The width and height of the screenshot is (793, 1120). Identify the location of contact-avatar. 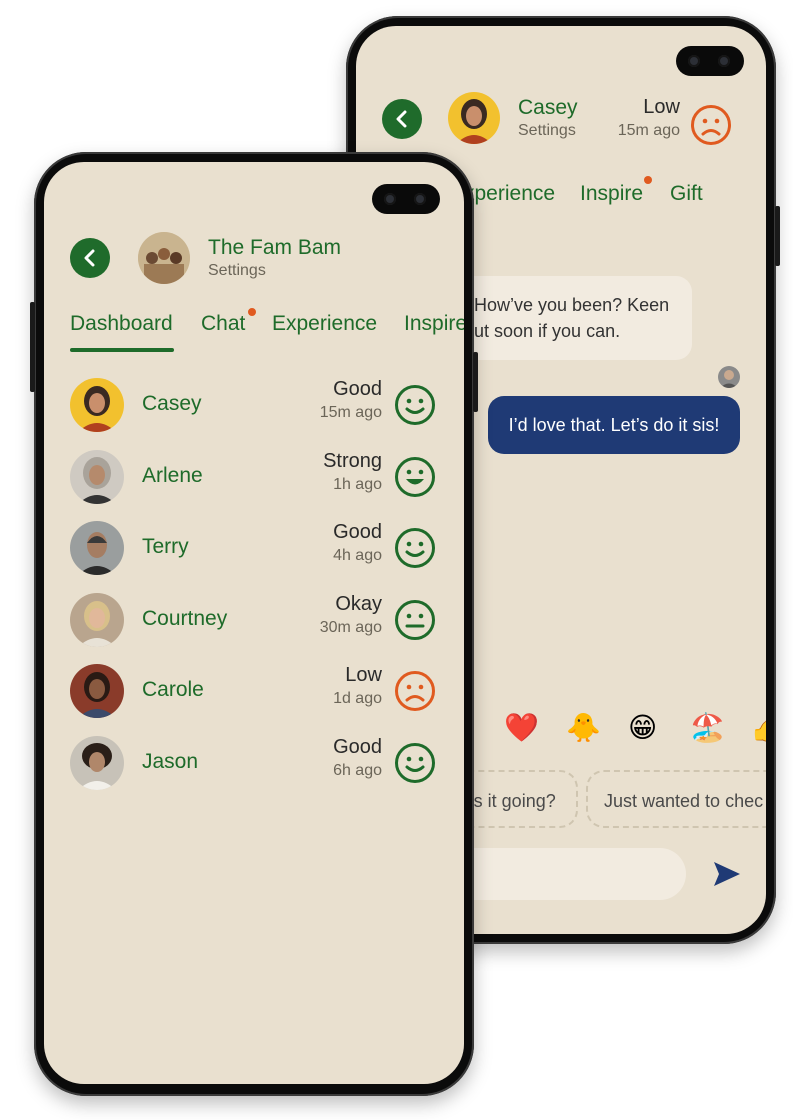
(474, 118).